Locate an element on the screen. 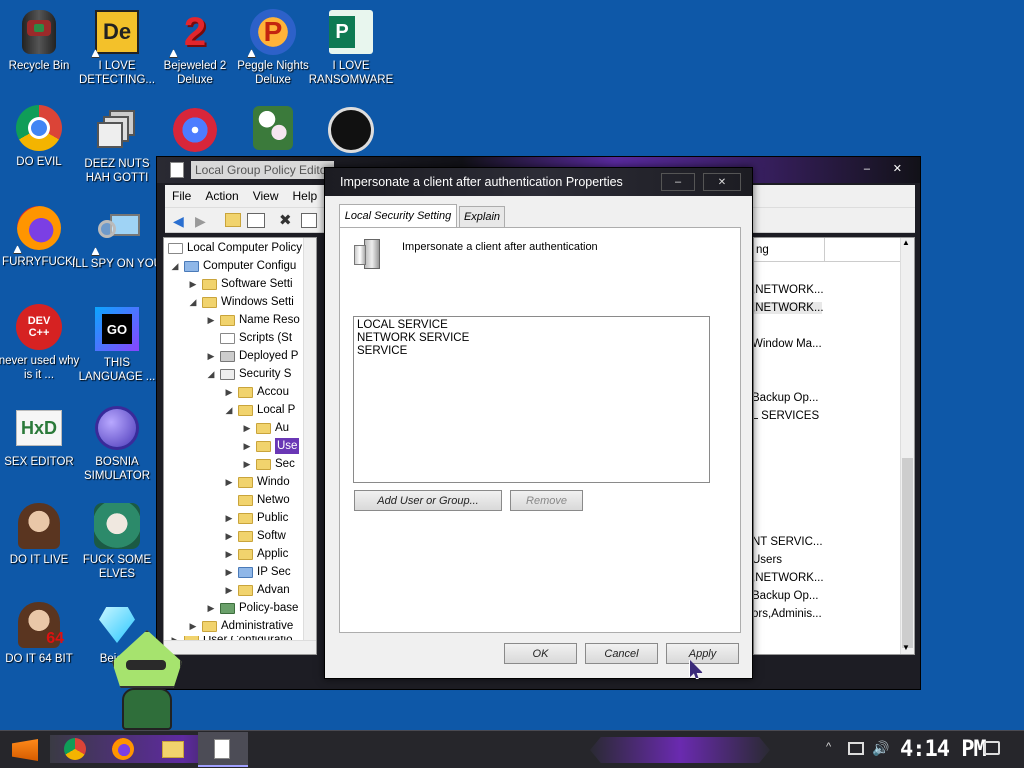 The image size is (1024, 768). desktop-icon-i-love-ransomware: P I LOVE RANSOMWARE is located at coordinates (351, 47).